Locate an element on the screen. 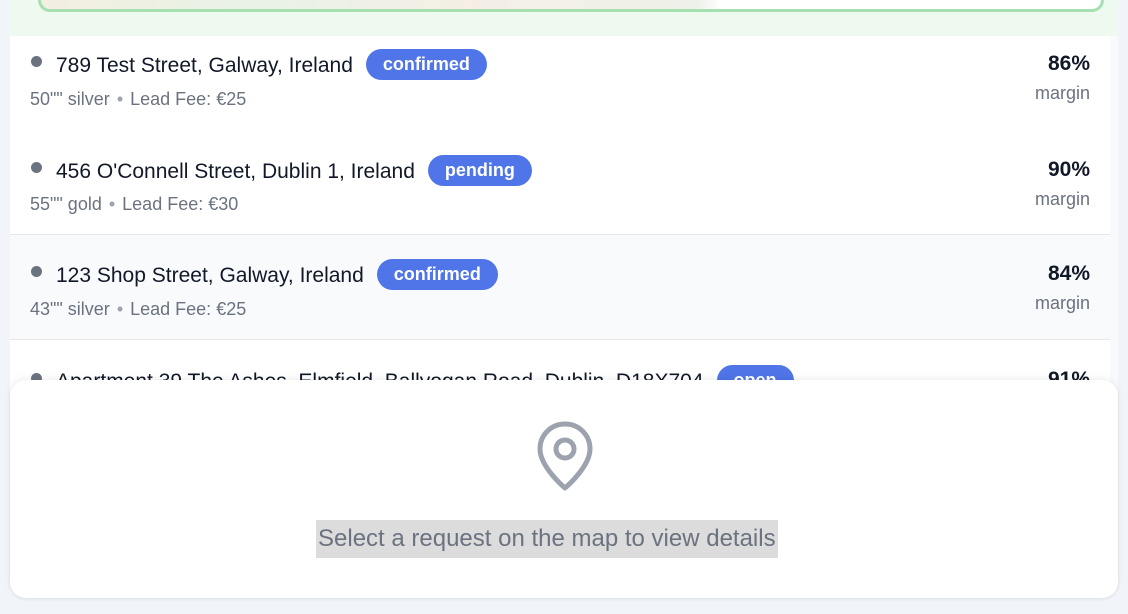  request-meta: 55"" gold • Lead Fee: €30 is located at coordinates (134, 204).